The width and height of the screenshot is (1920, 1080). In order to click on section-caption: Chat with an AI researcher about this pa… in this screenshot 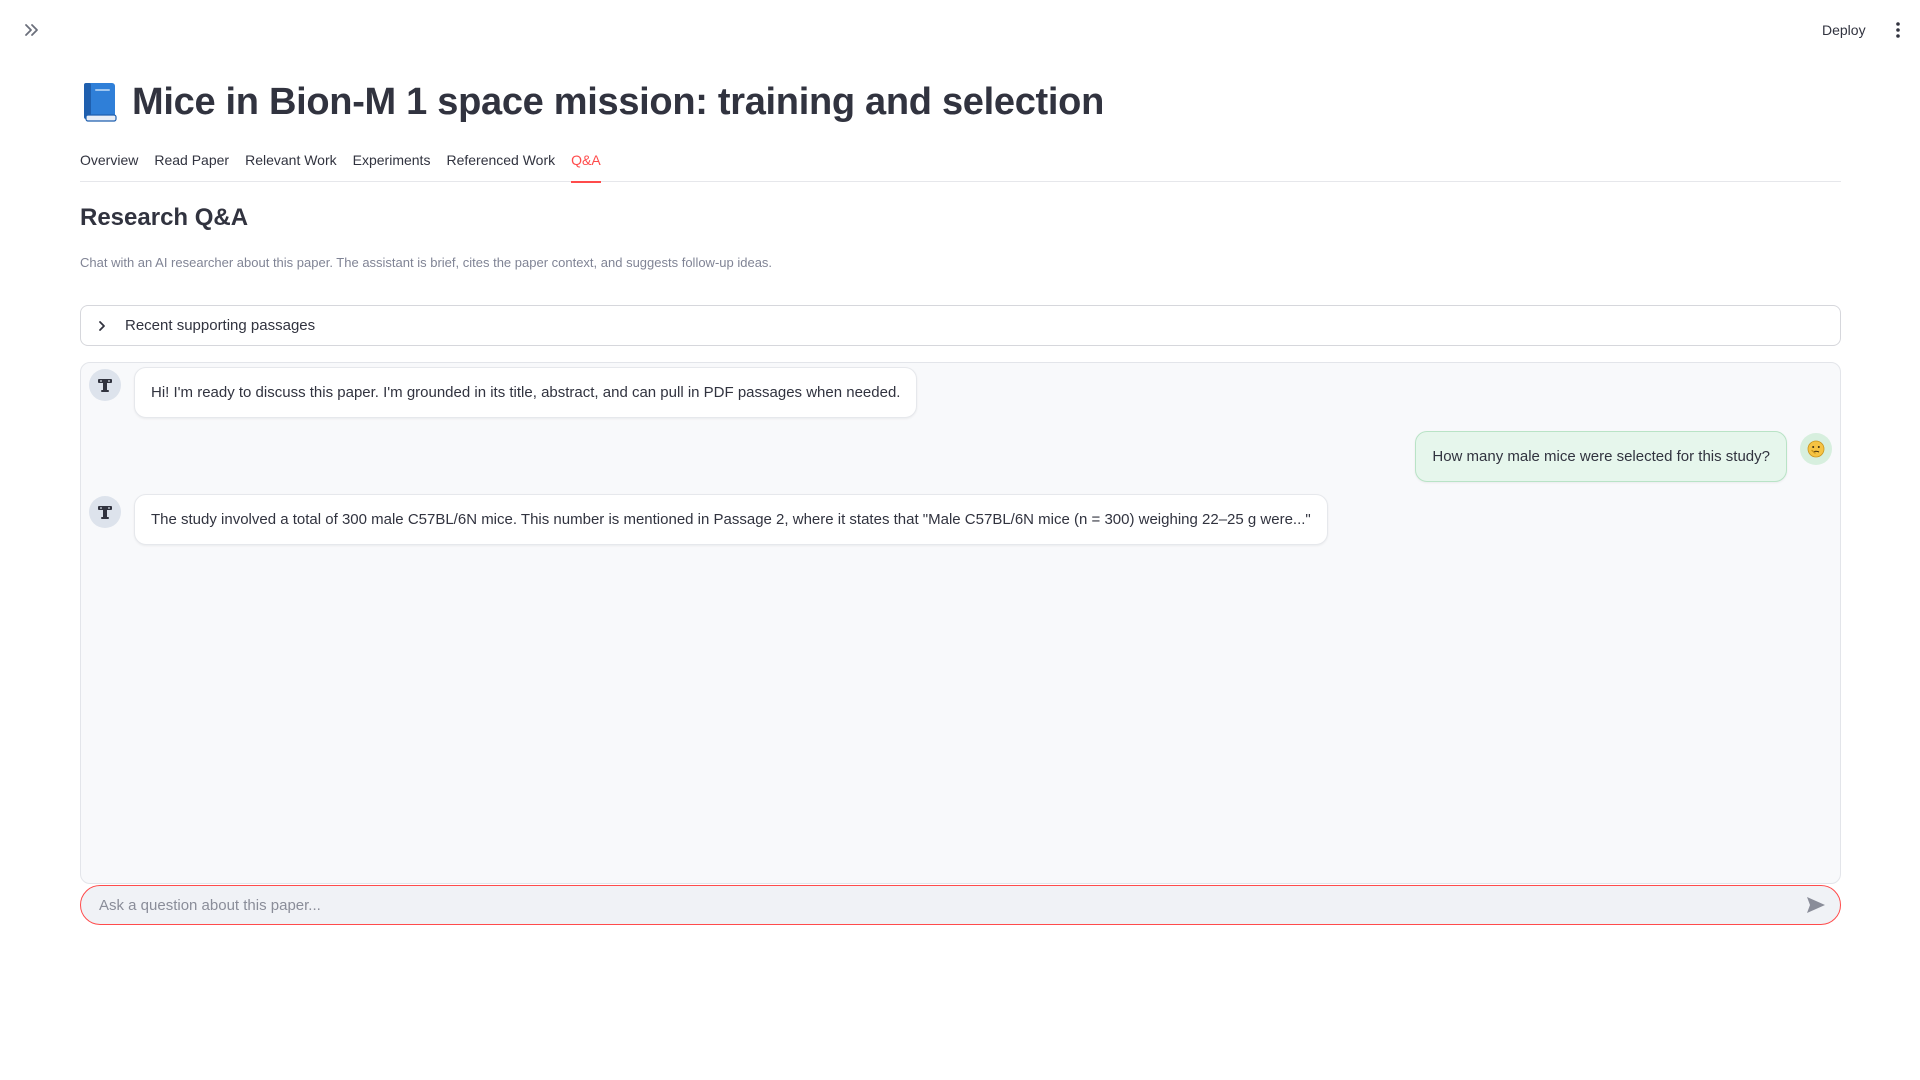, I will do `click(426, 262)`.